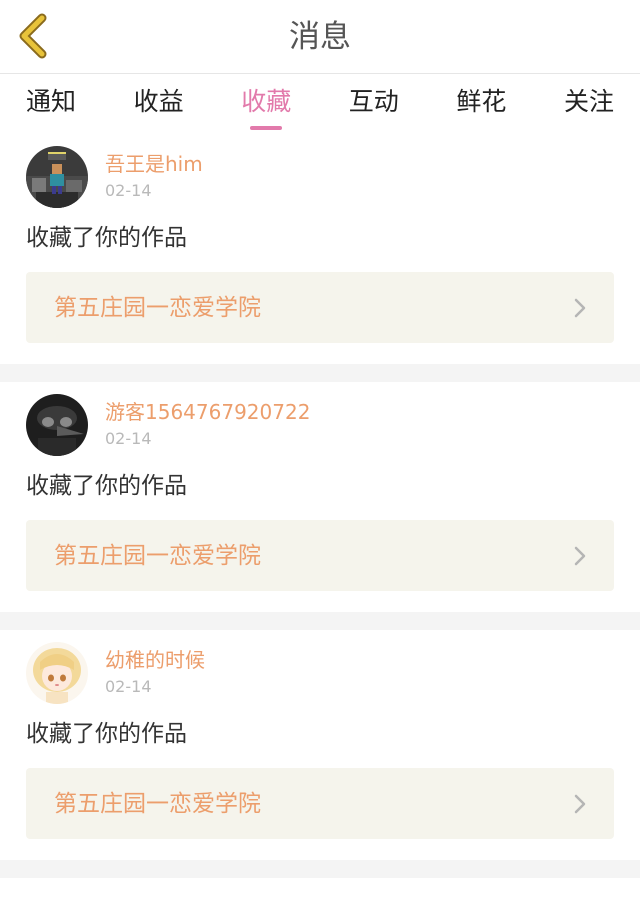  Describe the element at coordinates (266, 104) in the screenshot. I see `tab-favorites: 收藏` at that location.